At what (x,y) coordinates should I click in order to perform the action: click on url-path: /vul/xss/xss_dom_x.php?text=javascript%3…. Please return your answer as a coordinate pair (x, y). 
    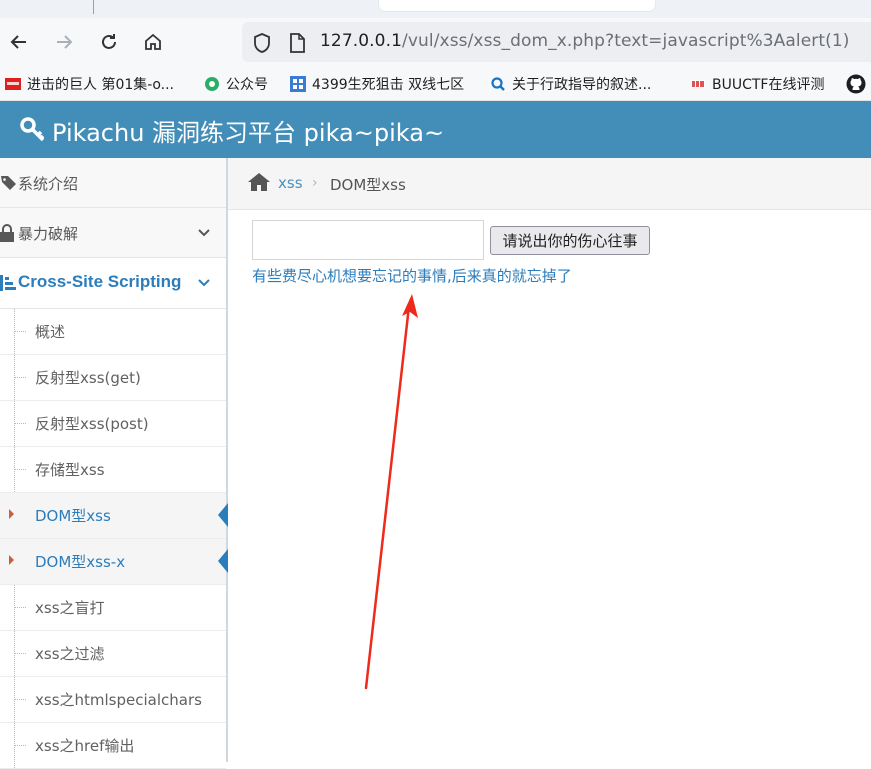
    Looking at the image, I should click on (626, 41).